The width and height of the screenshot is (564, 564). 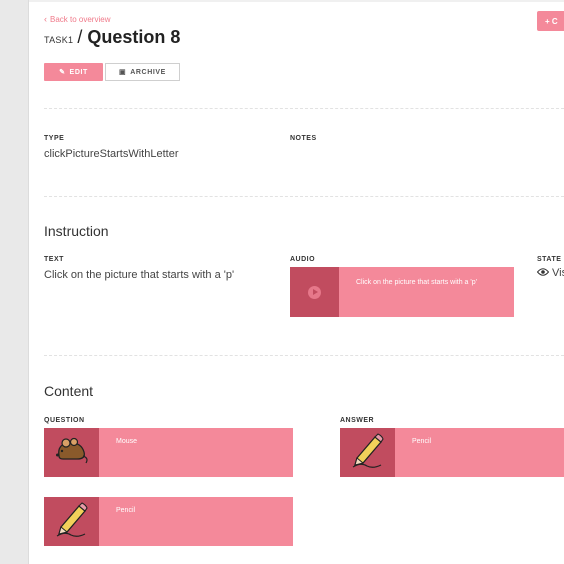 What do you see at coordinates (111, 154) in the screenshot?
I see `type-value: clickPictureStartsWithLetter` at bounding box center [111, 154].